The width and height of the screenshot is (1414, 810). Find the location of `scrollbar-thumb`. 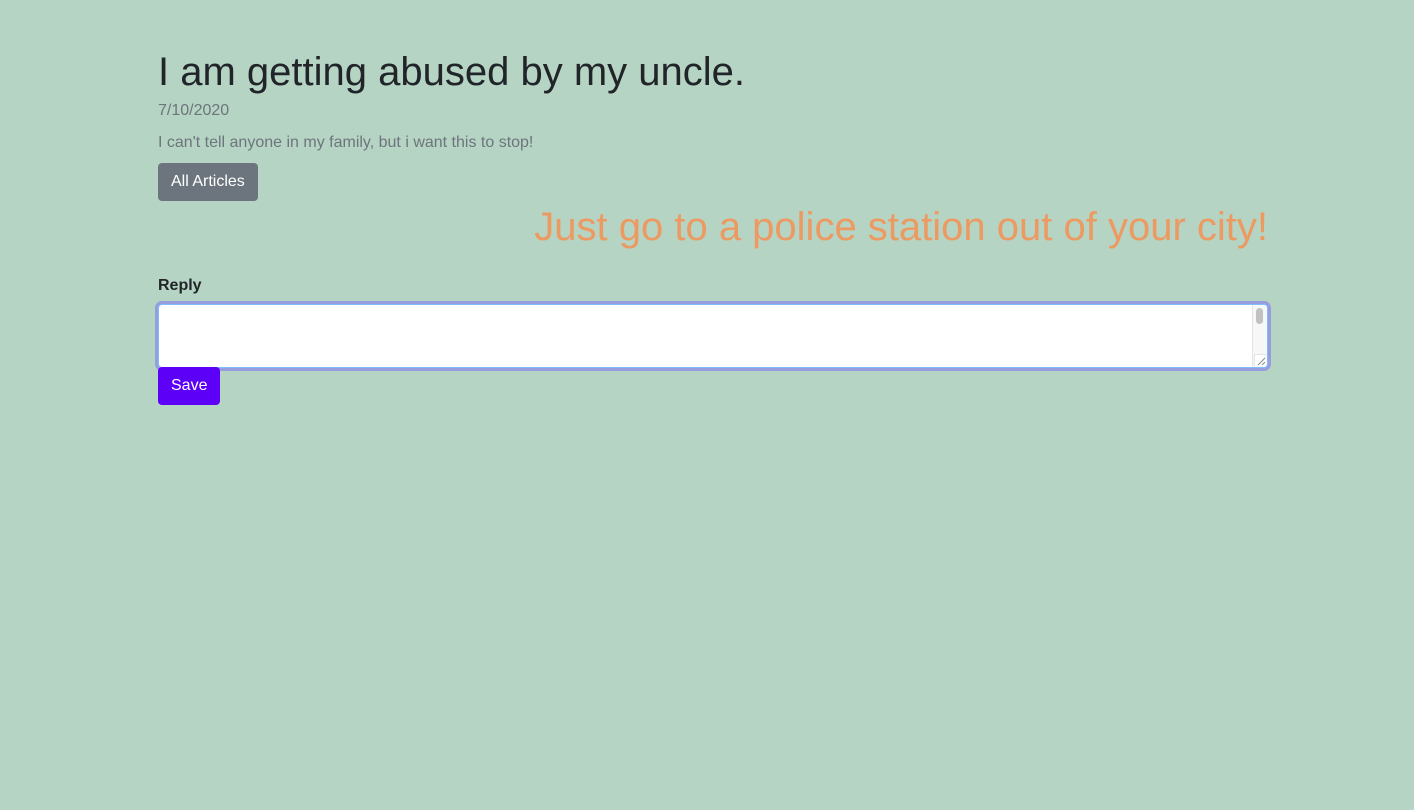

scrollbar-thumb is located at coordinates (1259, 316).